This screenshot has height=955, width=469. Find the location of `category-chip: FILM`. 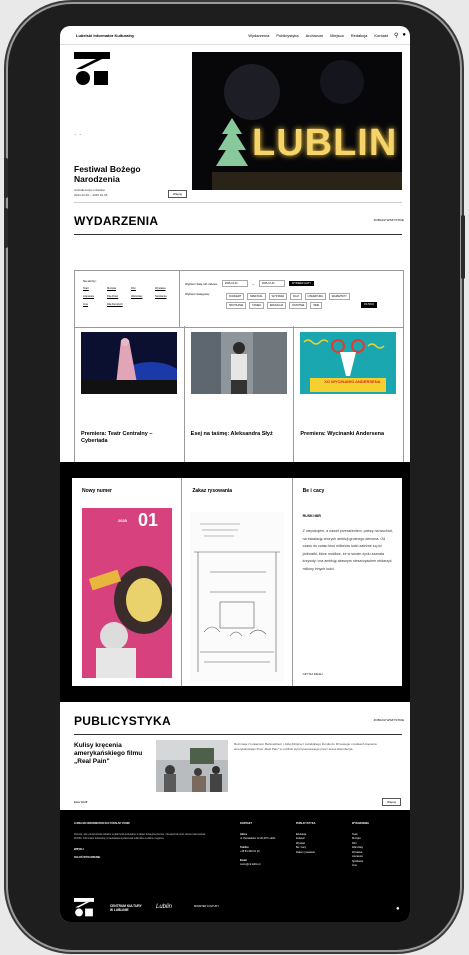

category-chip: FILM is located at coordinates (296, 296).